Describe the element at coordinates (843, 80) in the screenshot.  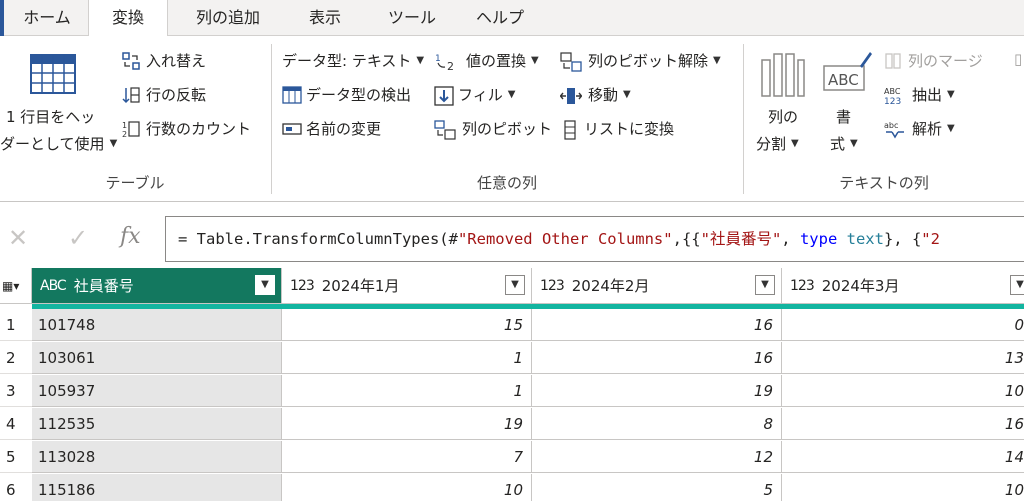
I see `format-abc-text: ABC` at that location.